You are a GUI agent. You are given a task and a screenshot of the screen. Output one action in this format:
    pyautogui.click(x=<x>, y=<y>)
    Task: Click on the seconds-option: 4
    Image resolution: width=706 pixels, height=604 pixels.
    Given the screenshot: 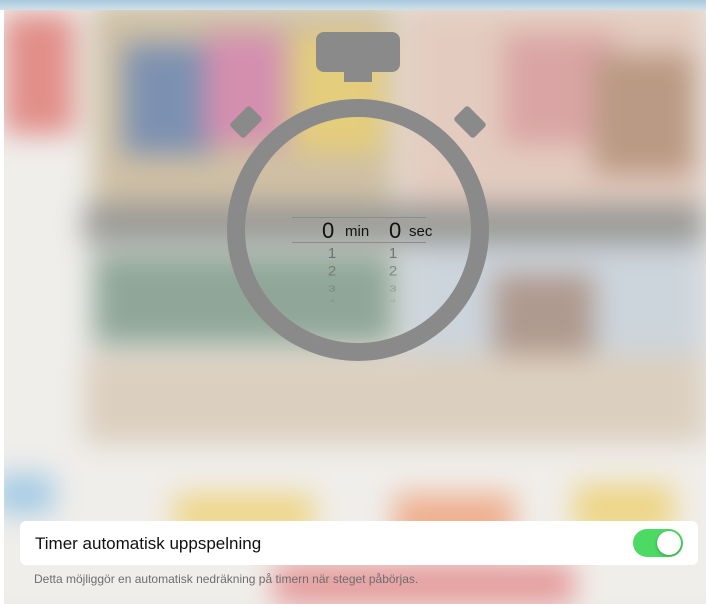 What is the action you would take?
    pyautogui.click(x=393, y=301)
    